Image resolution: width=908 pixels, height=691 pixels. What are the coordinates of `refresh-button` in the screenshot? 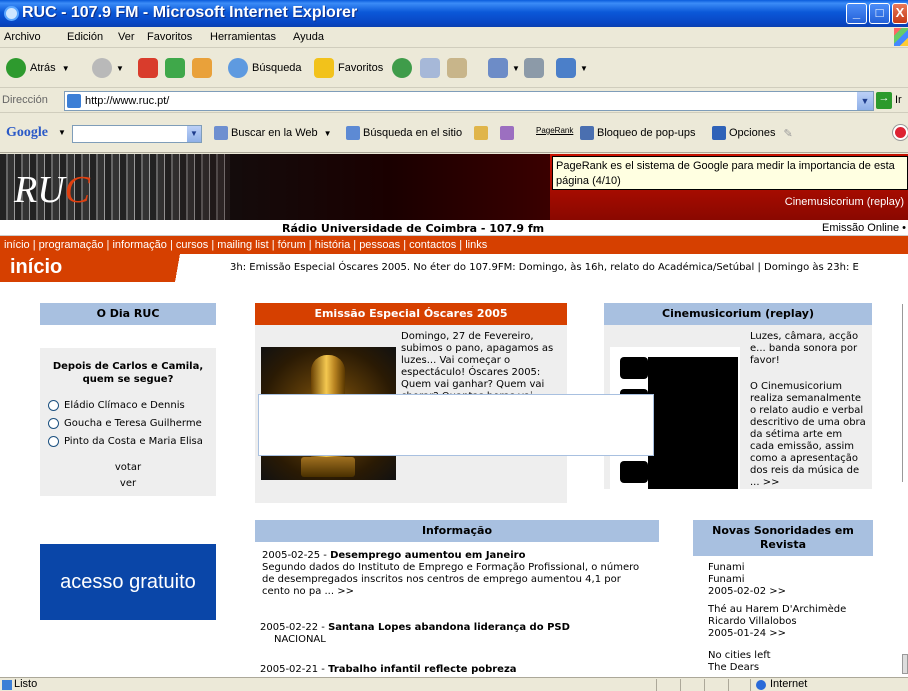 It's located at (177, 68).